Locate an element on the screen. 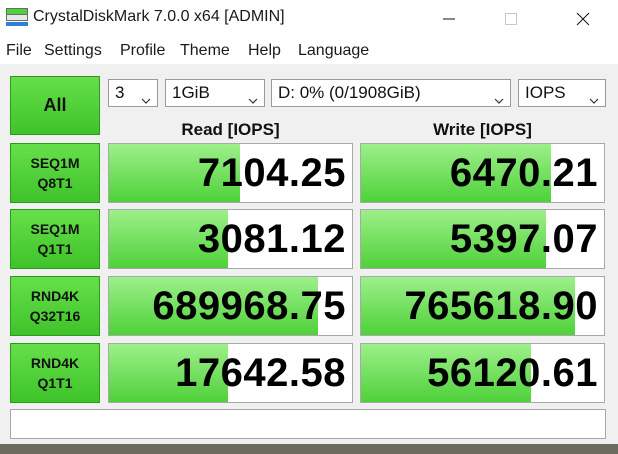 This screenshot has width=618, height=454. write-result-seq1m-q8t1: 6470.21 is located at coordinates (482, 173).